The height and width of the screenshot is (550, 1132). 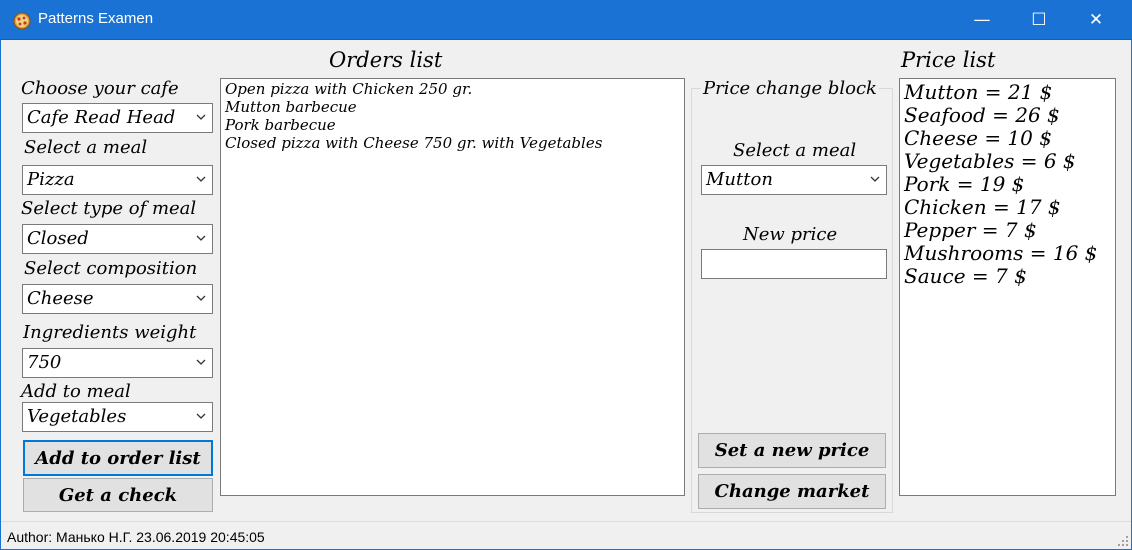 I want to click on add-to-order-button-label: Add to order list, so click(x=118, y=458).